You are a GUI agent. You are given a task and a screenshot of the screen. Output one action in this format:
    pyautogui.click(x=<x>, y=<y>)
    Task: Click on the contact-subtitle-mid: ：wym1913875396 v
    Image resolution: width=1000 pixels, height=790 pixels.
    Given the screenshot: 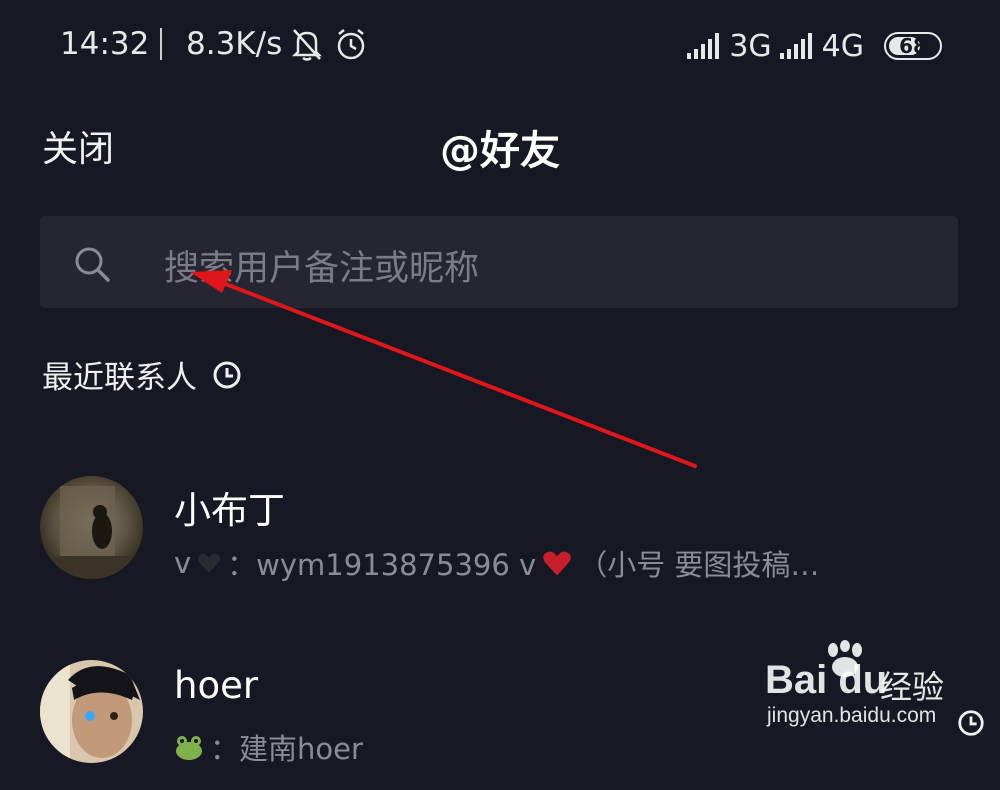 What is the action you would take?
    pyautogui.click(x=382, y=565)
    